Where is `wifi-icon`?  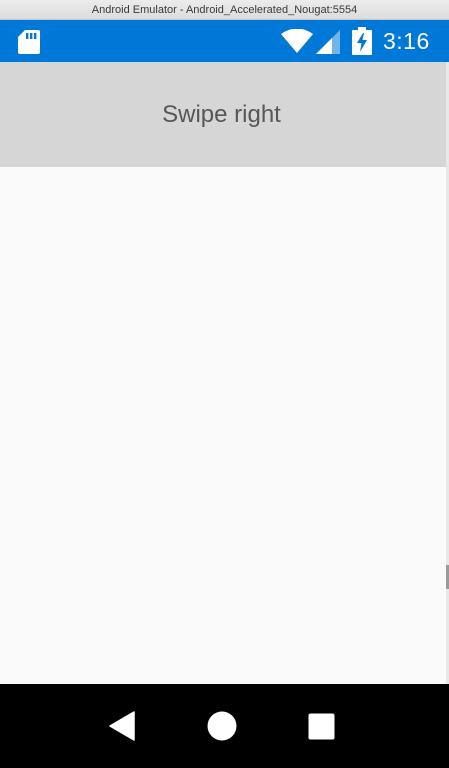 wifi-icon is located at coordinates (297, 41).